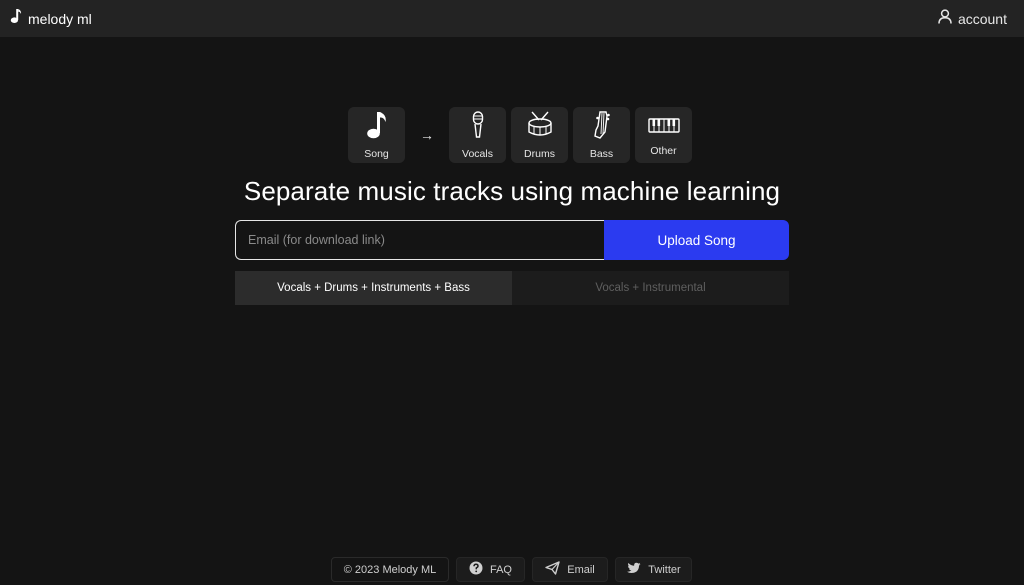 The image size is (1024, 585). I want to click on stem-label: Bass, so click(601, 154).